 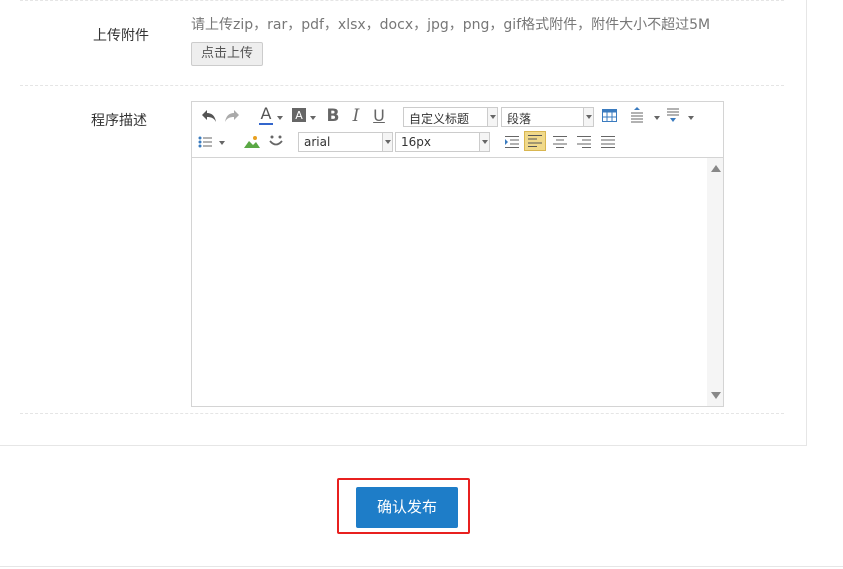 What do you see at coordinates (716, 395) in the screenshot?
I see `scroll-down-icon` at bounding box center [716, 395].